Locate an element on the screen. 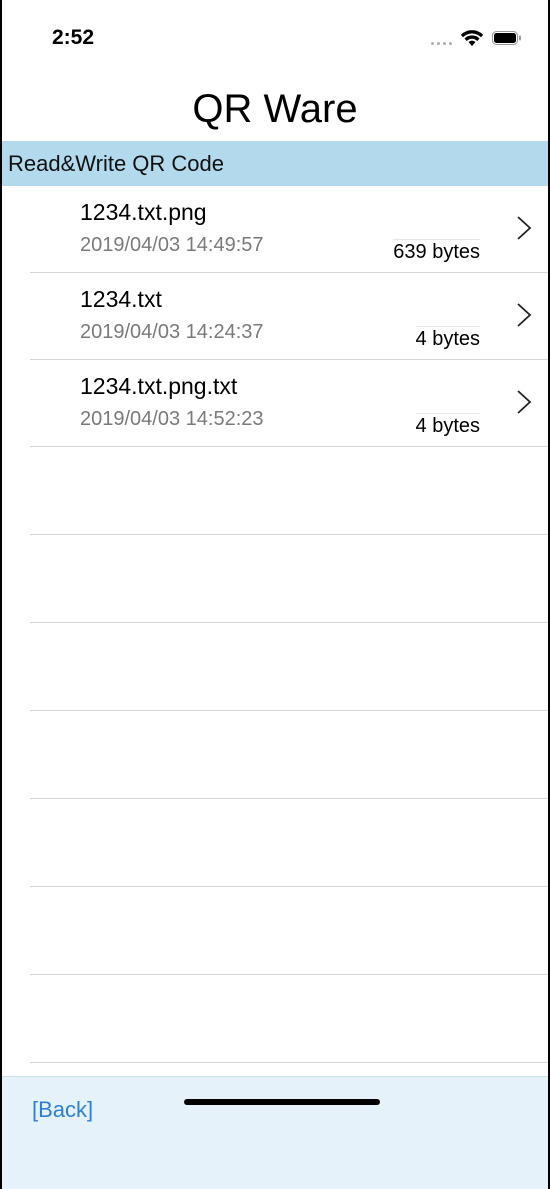  back-button: [Back] is located at coordinates (62, 1110).